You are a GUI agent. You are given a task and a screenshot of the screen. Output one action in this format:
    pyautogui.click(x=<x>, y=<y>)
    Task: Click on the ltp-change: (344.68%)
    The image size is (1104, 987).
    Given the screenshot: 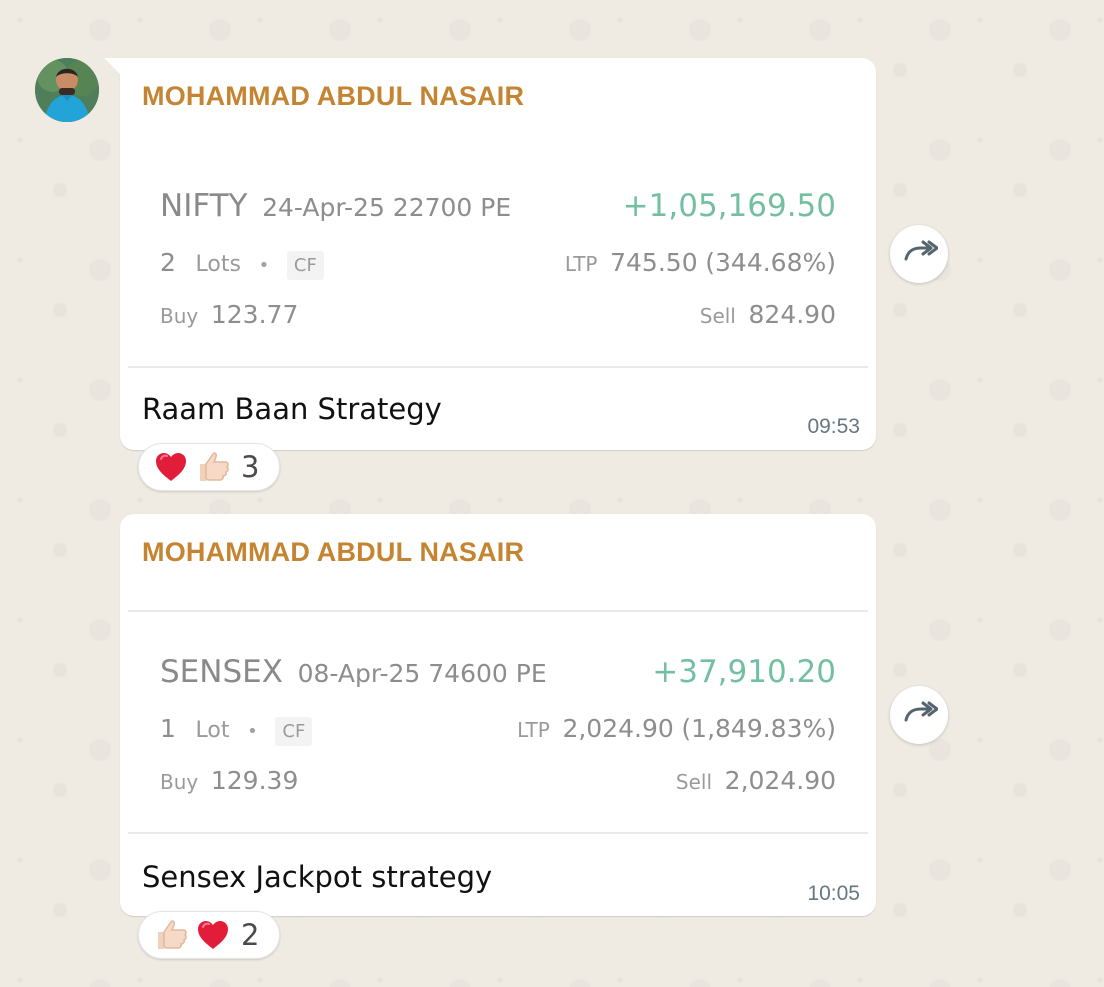 What is the action you would take?
    pyautogui.click(x=770, y=262)
    